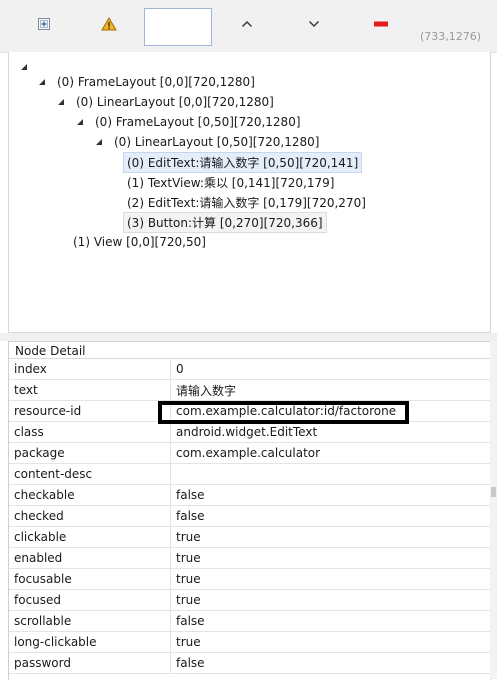 The width and height of the screenshot is (497, 680). What do you see at coordinates (90, 600) in the screenshot?
I see `property-key: focused` at bounding box center [90, 600].